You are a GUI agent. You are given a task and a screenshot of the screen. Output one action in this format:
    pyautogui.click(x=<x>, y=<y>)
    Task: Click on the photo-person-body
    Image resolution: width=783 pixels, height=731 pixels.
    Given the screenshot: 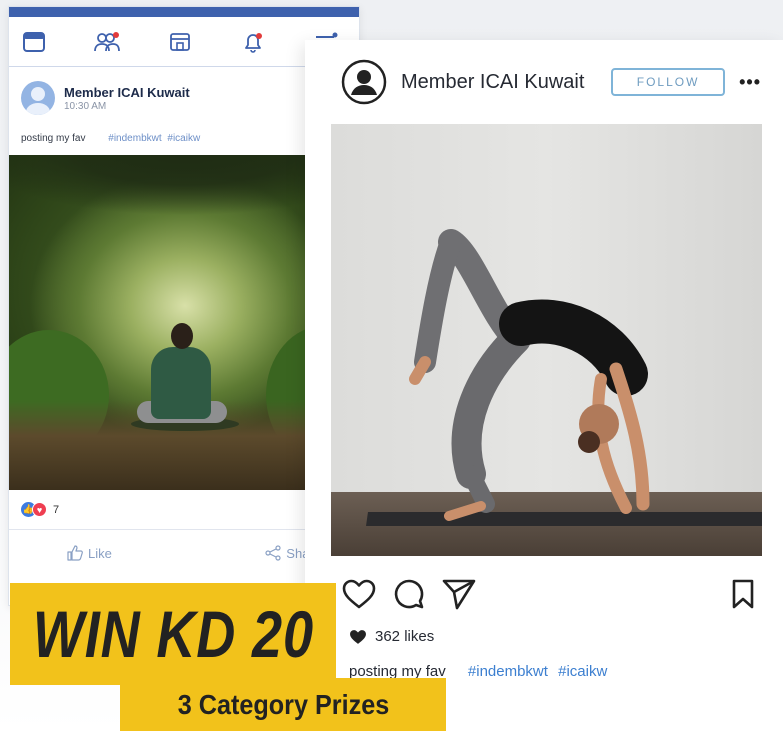 What is the action you would take?
    pyautogui.click(x=181, y=383)
    